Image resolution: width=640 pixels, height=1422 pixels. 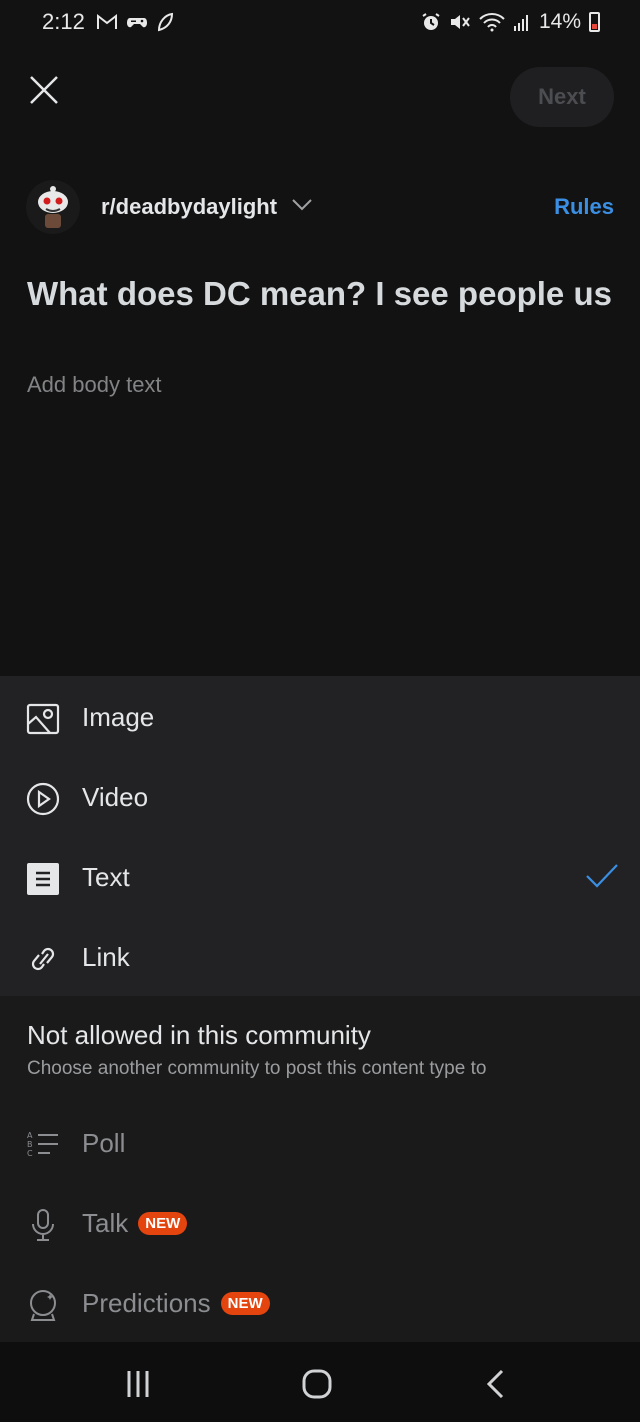 I want to click on game-controller-icon, so click(x=137, y=23).